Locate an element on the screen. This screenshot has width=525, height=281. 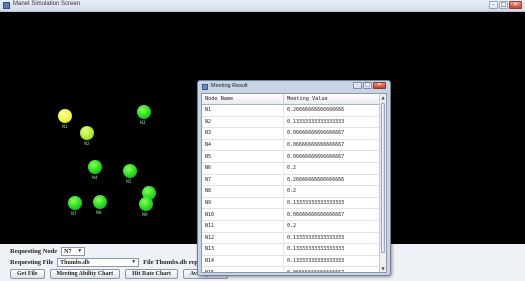
table-row: N9 0.13333333333333333 is located at coordinates (291, 203).